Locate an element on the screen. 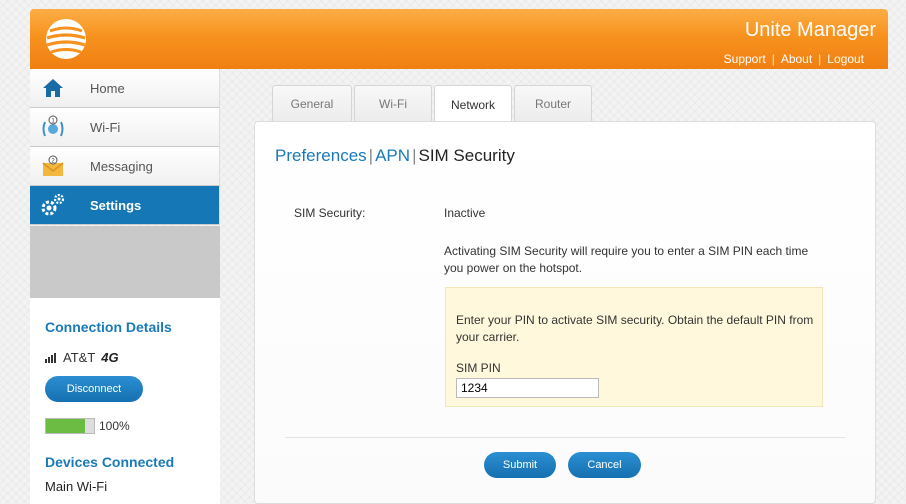 The height and width of the screenshot is (504, 906). app-title: Unite Manager is located at coordinates (810, 30).